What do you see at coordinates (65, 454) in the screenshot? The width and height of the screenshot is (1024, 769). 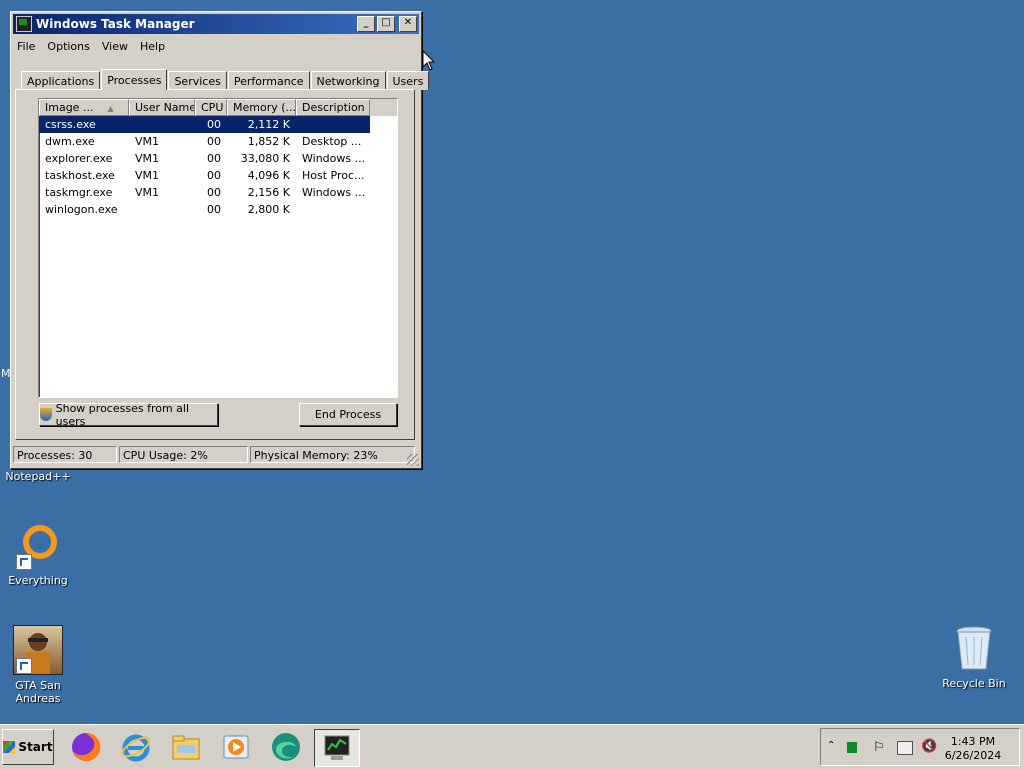 I see `status-processes: Processes: 30` at bounding box center [65, 454].